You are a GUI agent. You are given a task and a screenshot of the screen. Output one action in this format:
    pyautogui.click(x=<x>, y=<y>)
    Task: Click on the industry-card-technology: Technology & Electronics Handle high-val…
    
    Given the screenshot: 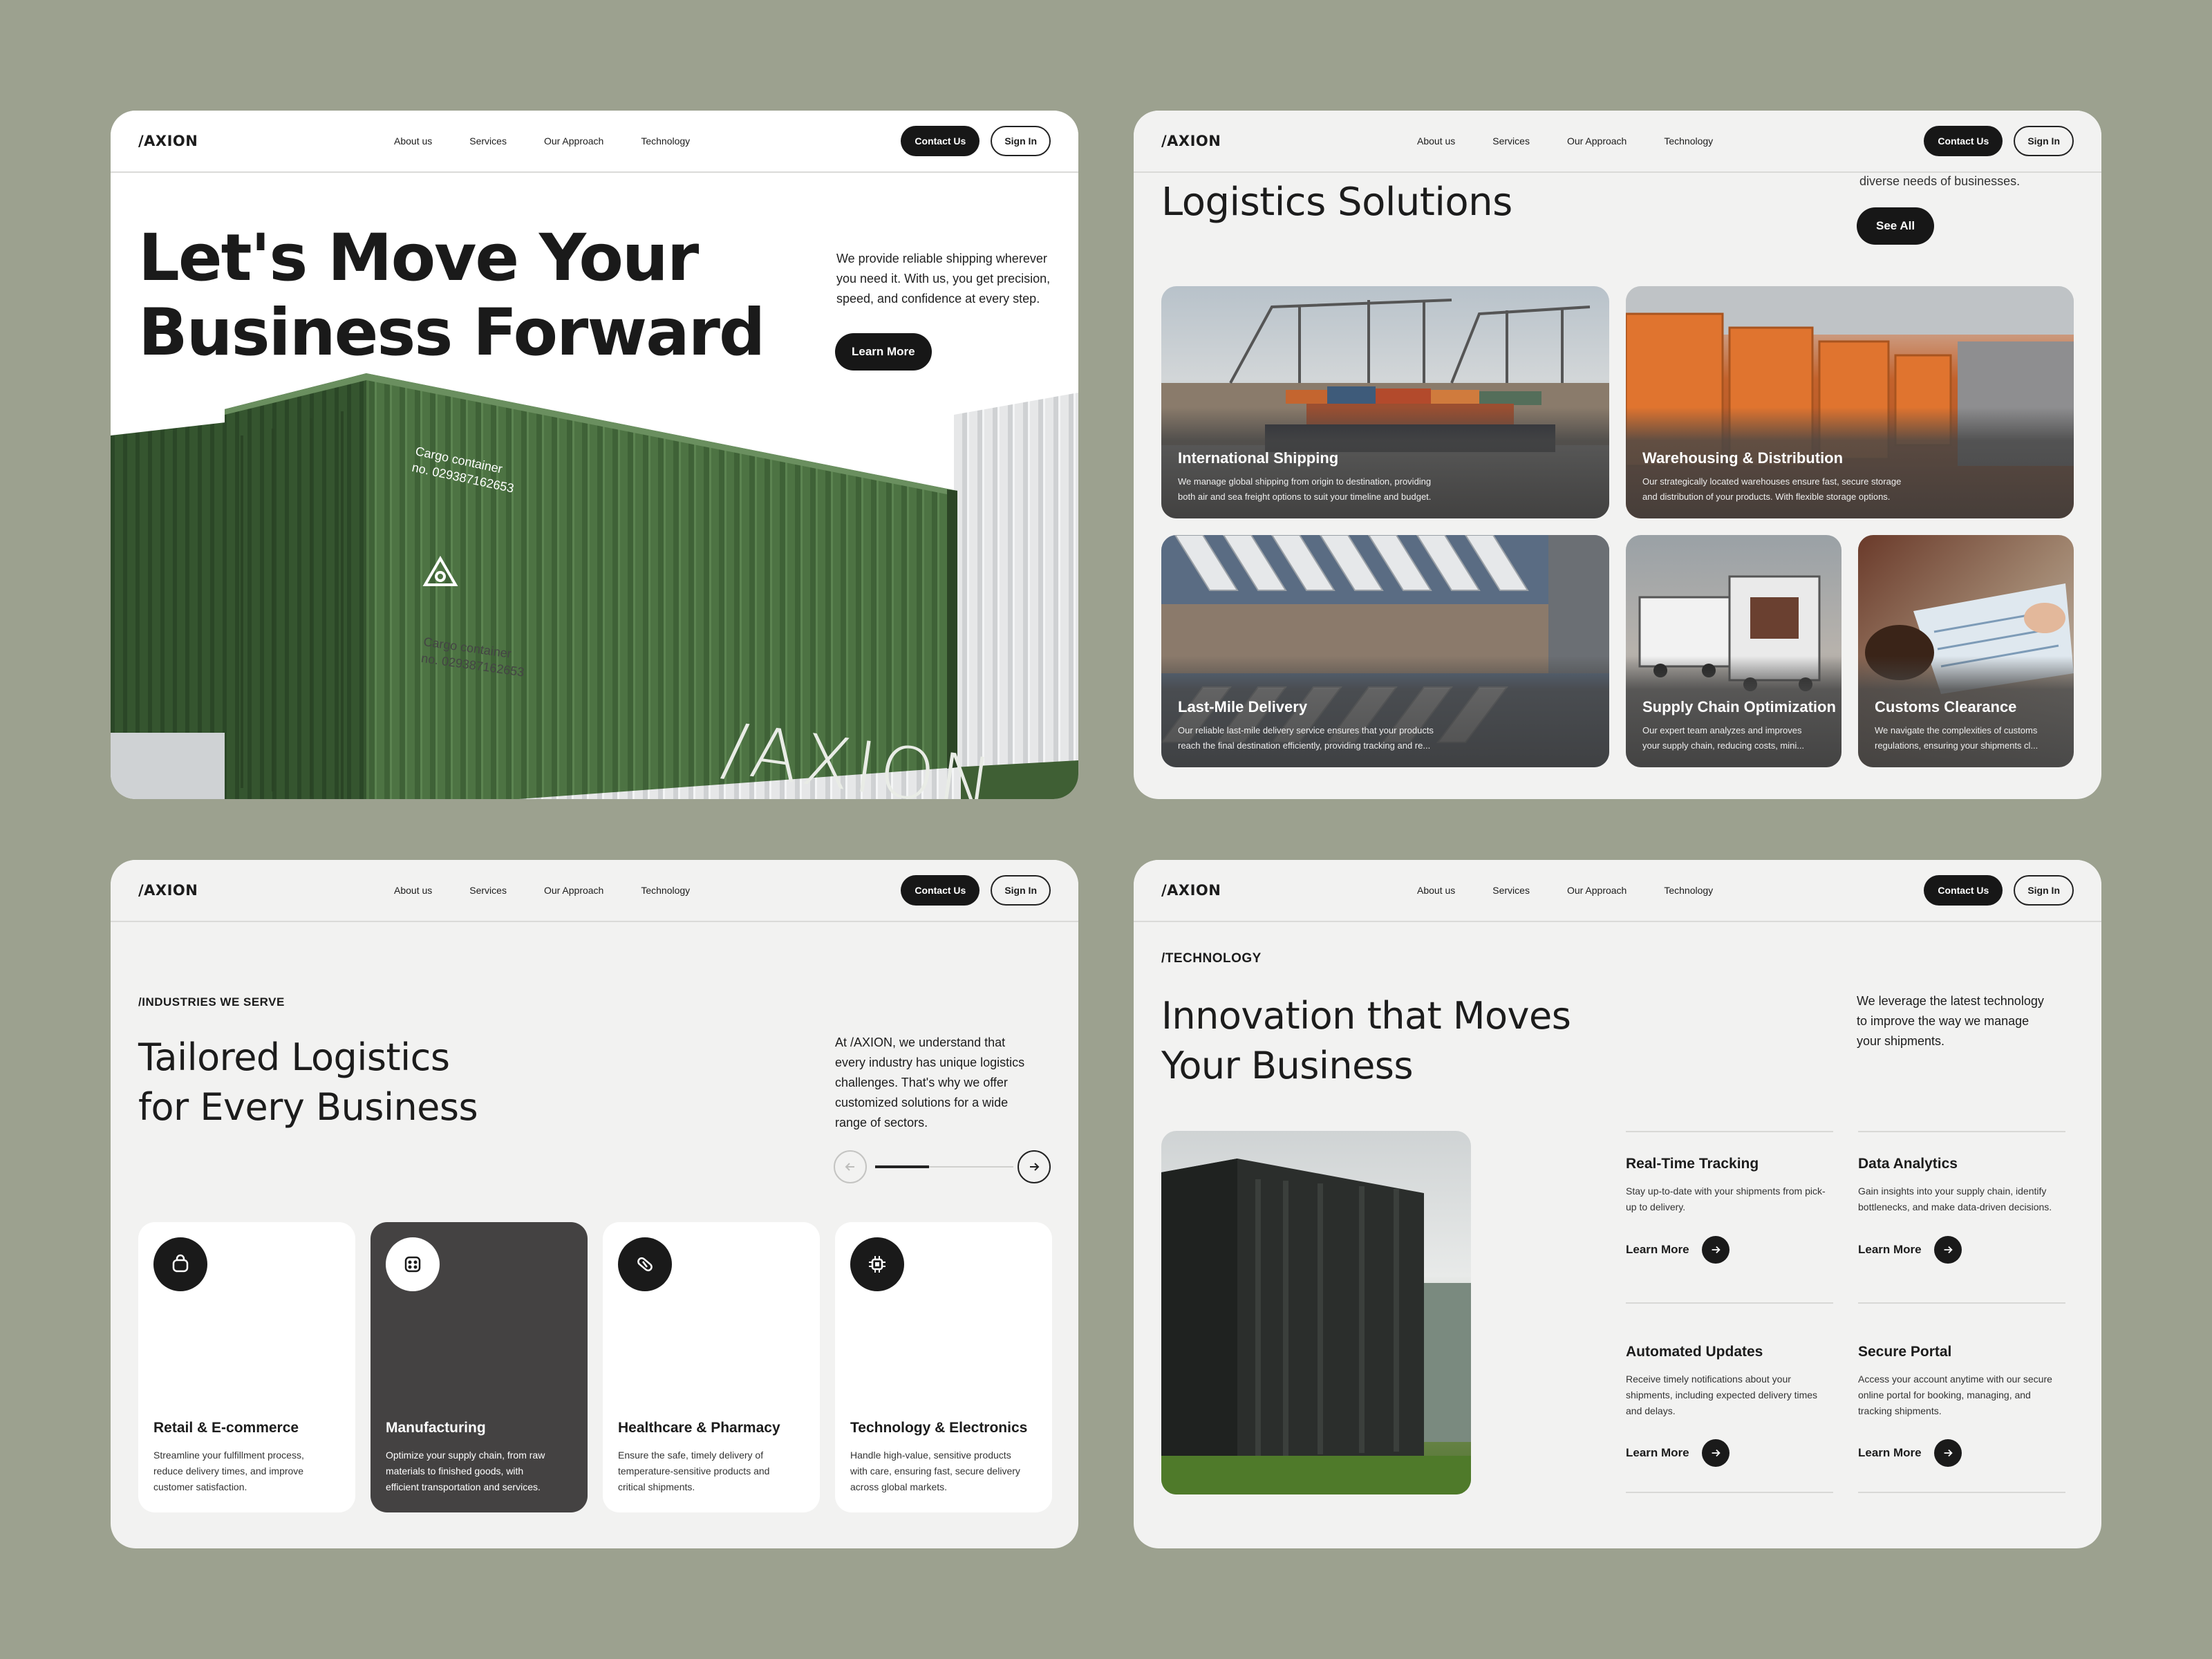 What is the action you would take?
    pyautogui.click(x=943, y=1367)
    